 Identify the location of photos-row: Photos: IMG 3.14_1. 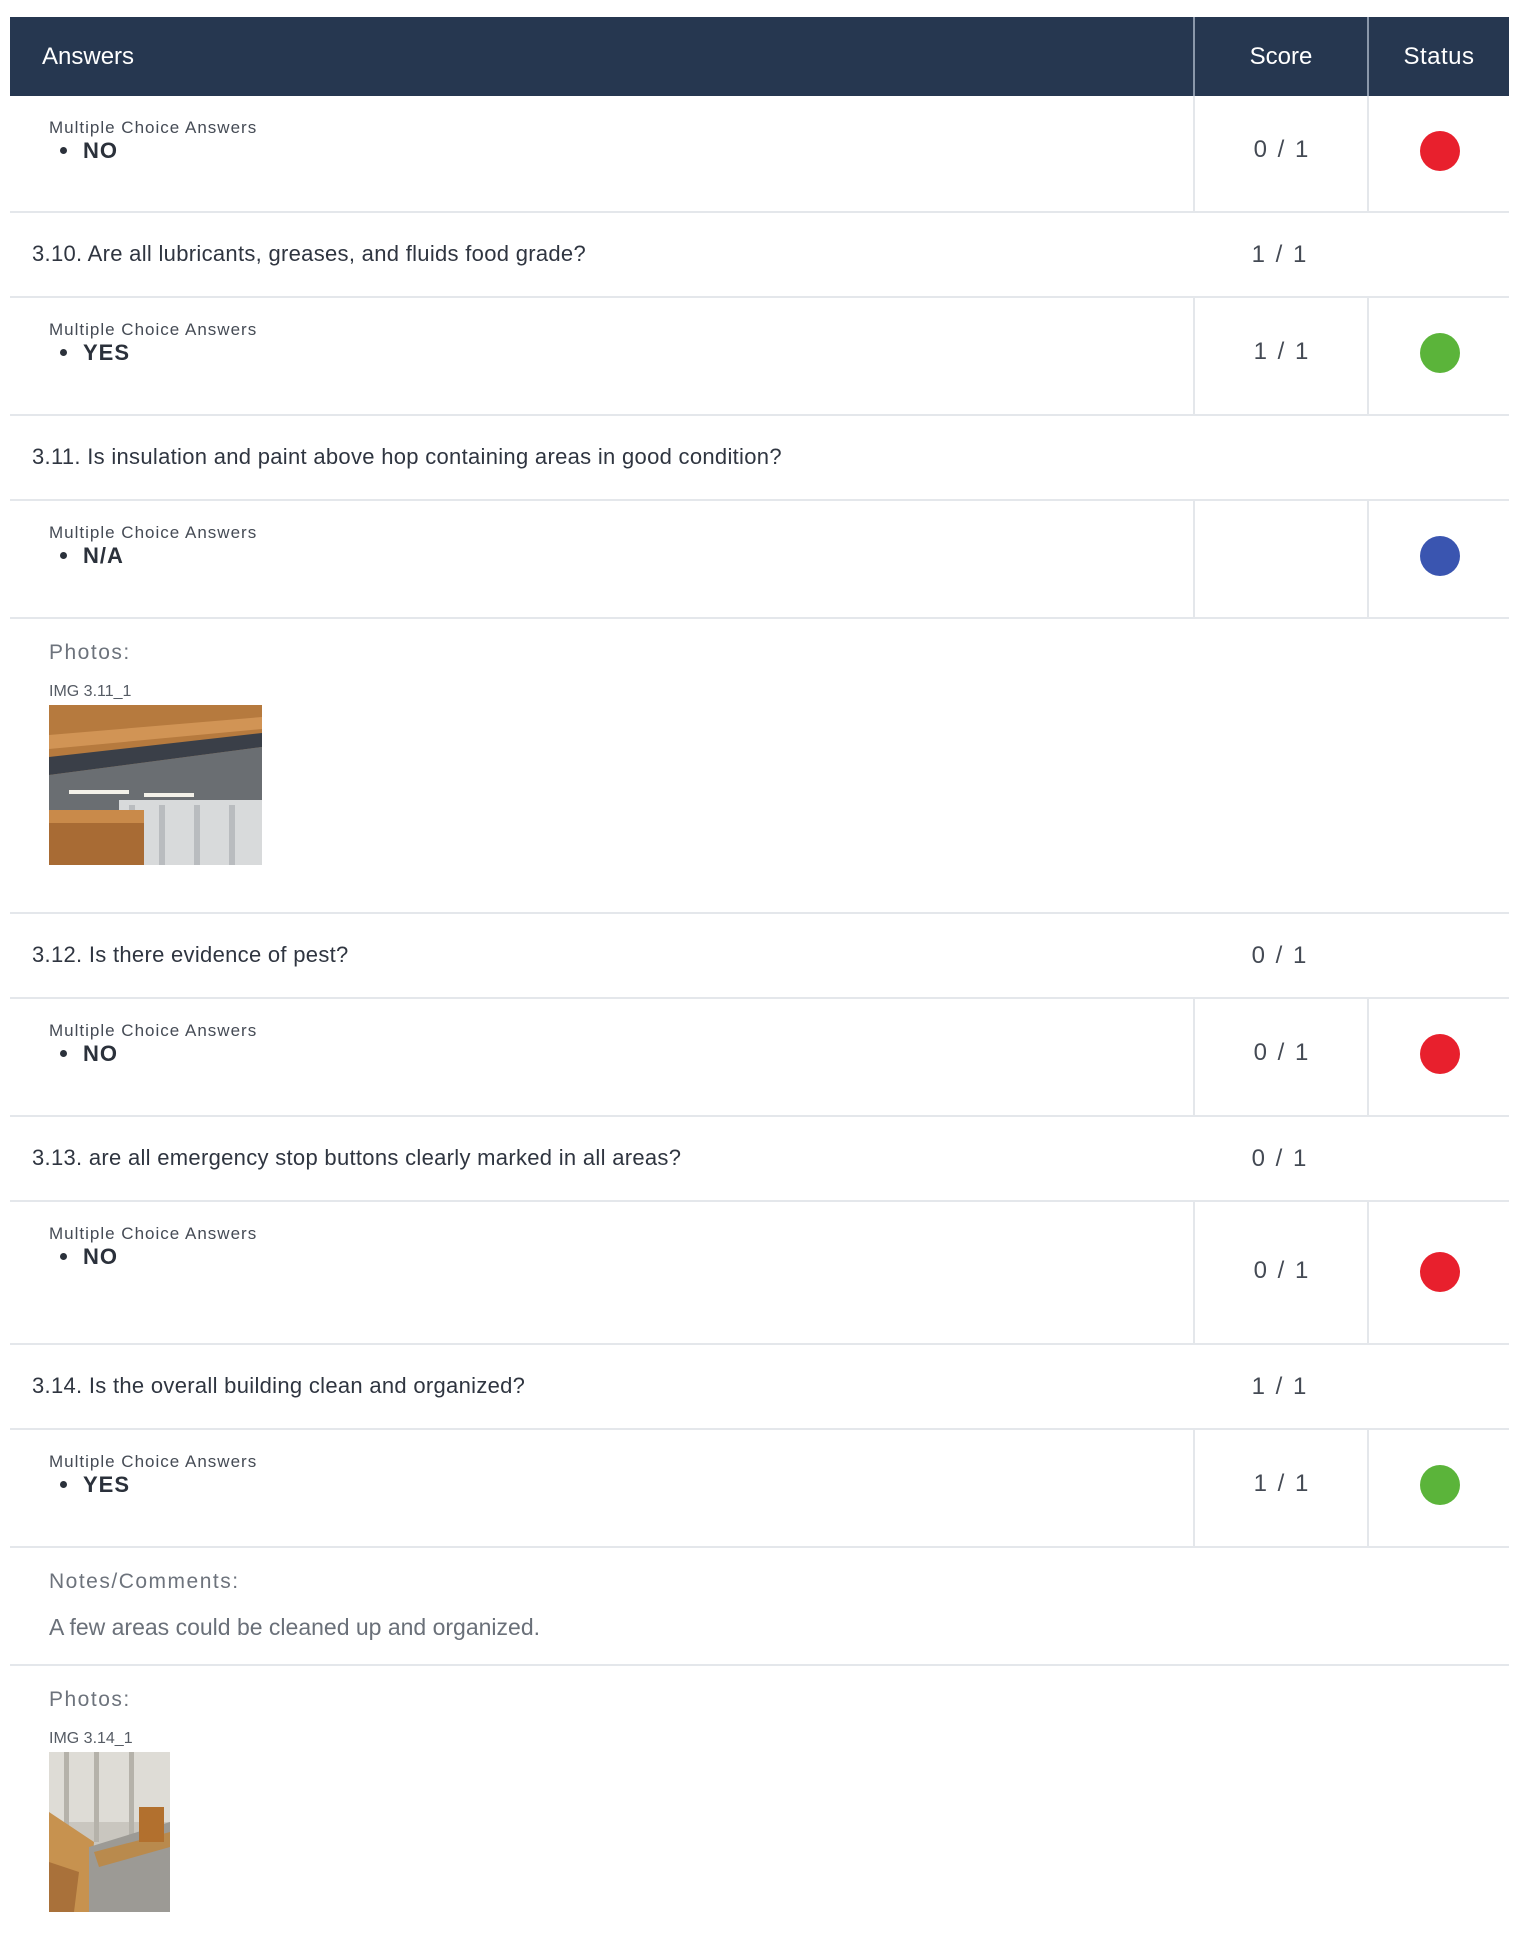
(759, 1801).